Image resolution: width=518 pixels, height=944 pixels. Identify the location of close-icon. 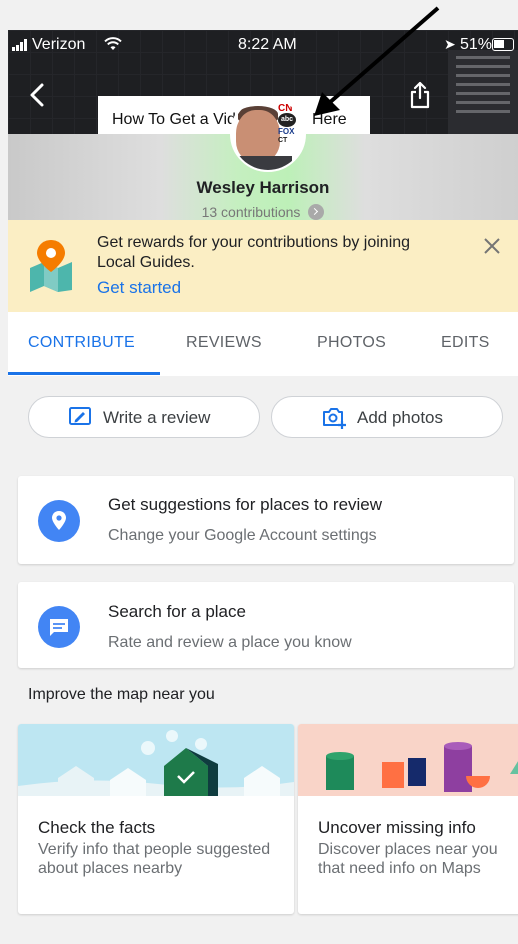
(492, 246).